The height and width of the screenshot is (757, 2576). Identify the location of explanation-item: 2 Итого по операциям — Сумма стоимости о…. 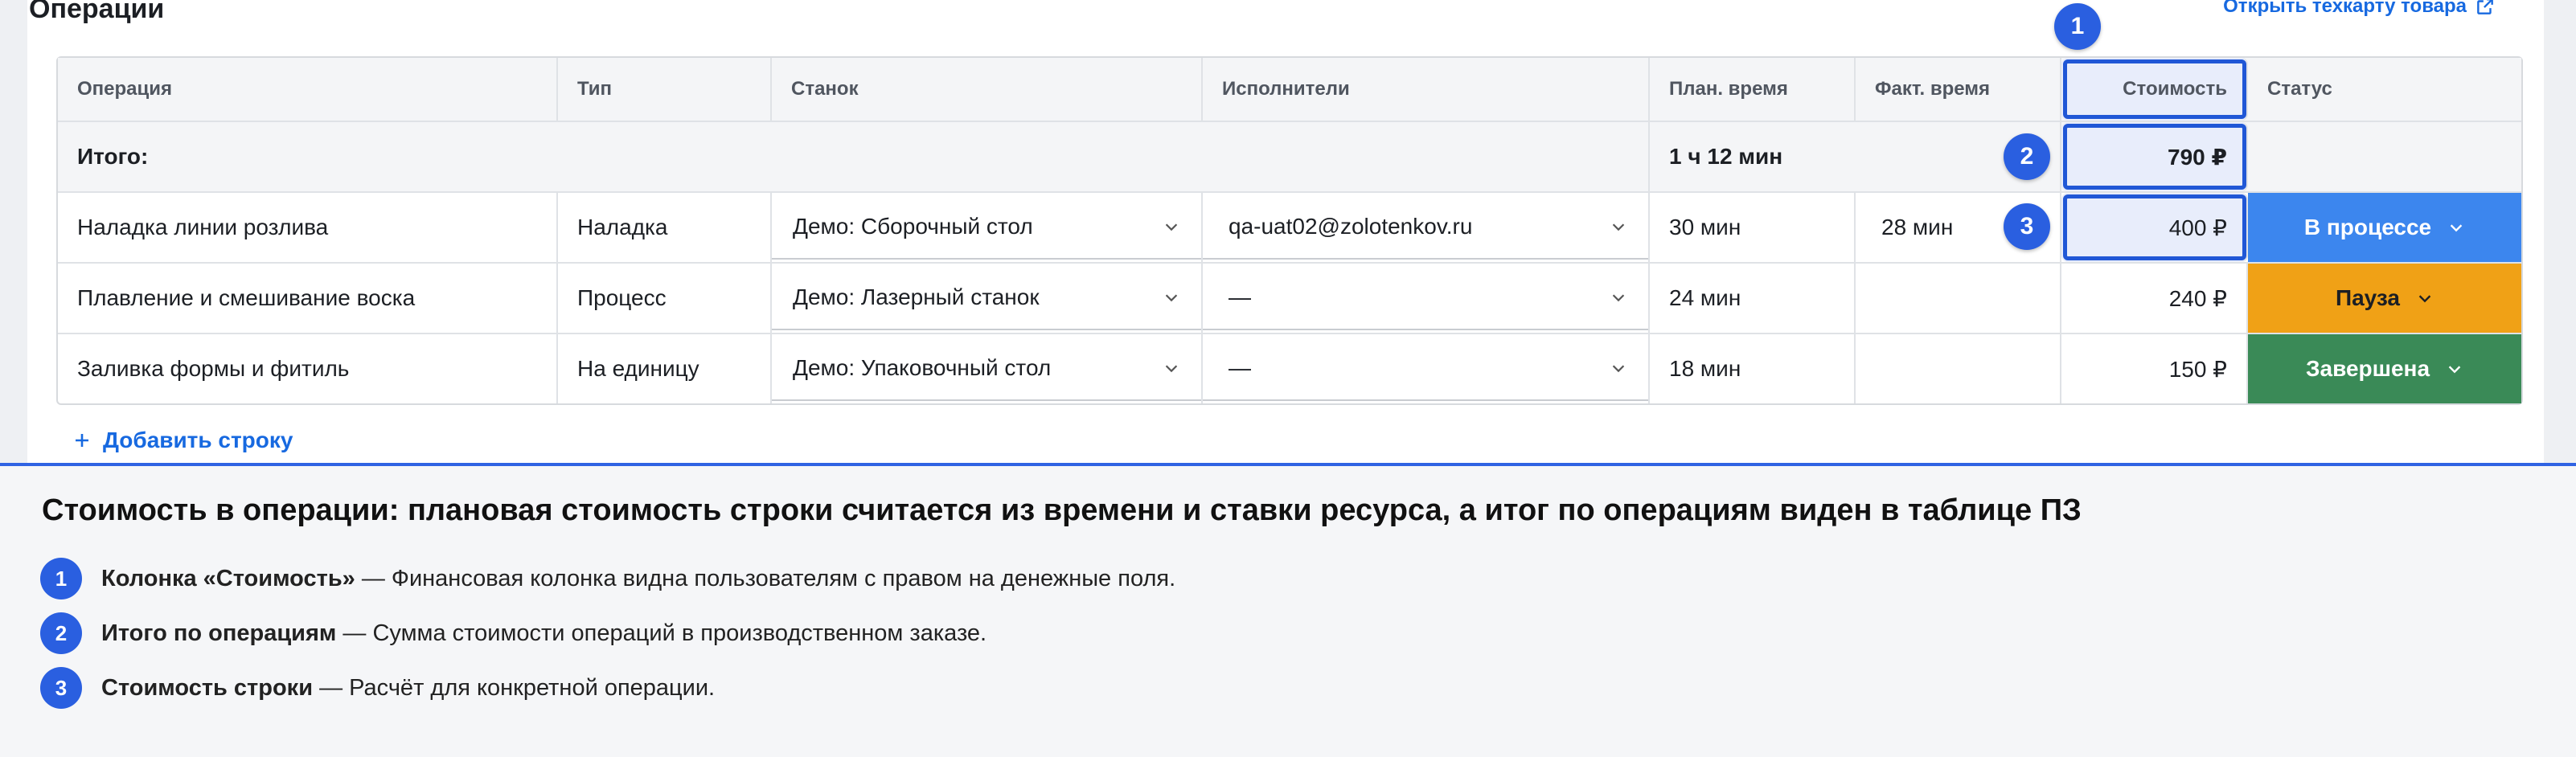
(513, 633).